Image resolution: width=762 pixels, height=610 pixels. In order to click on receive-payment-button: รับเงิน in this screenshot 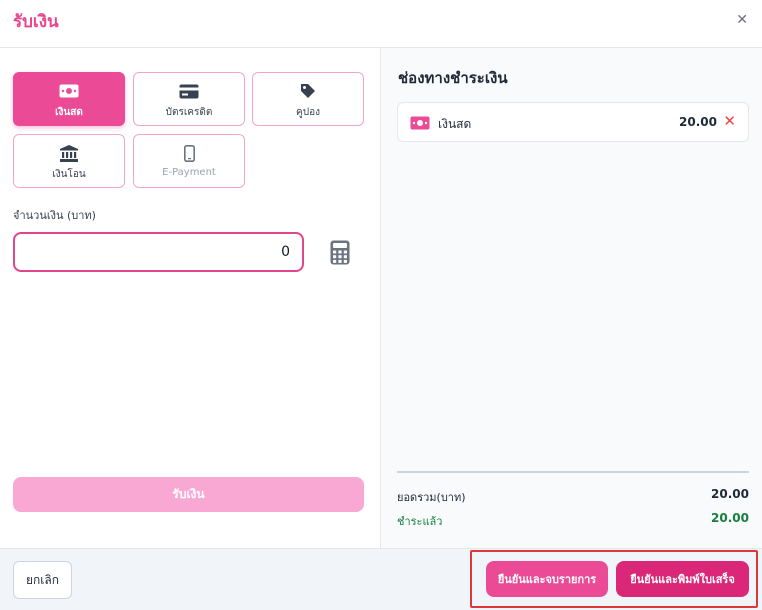, I will do `click(188, 494)`.